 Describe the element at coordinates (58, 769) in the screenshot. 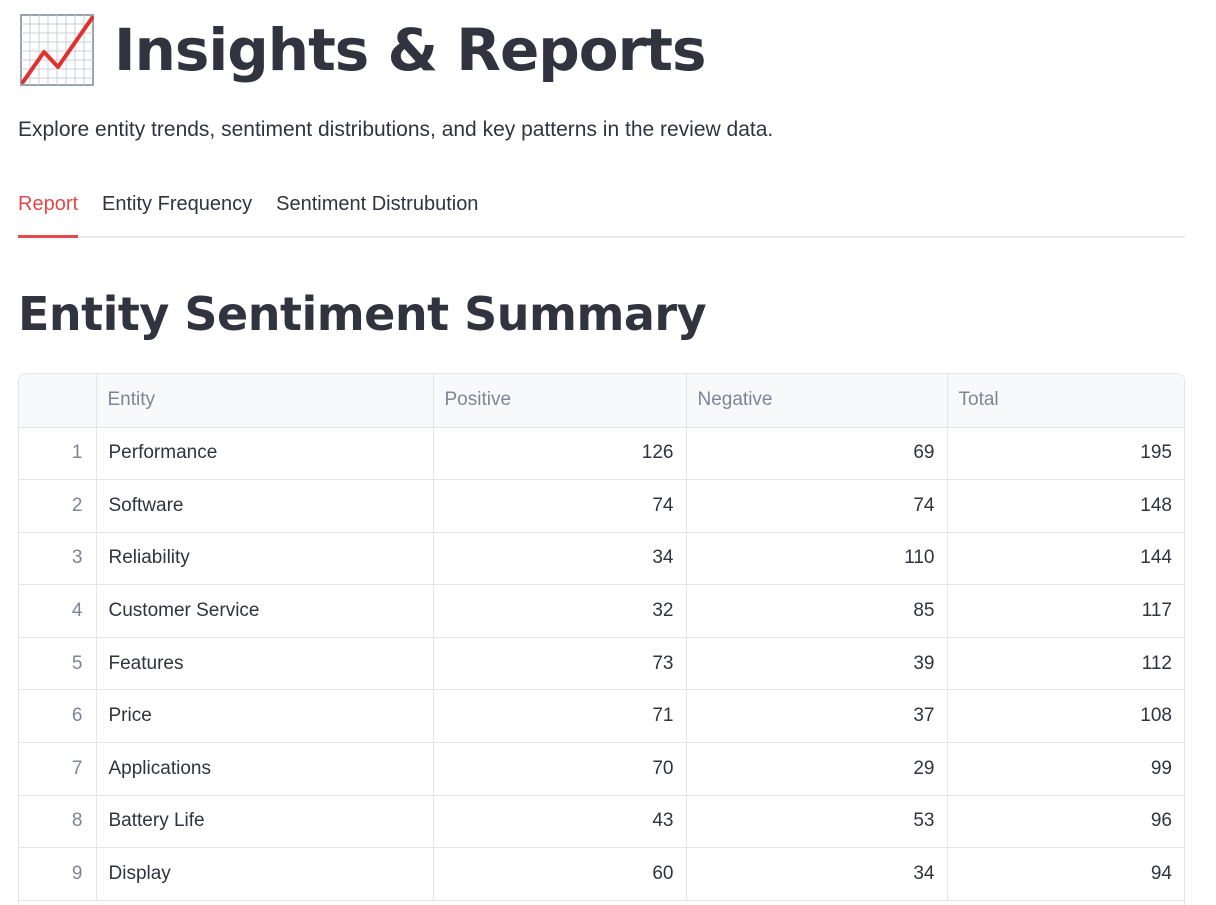

I see `row-index: 7` at that location.